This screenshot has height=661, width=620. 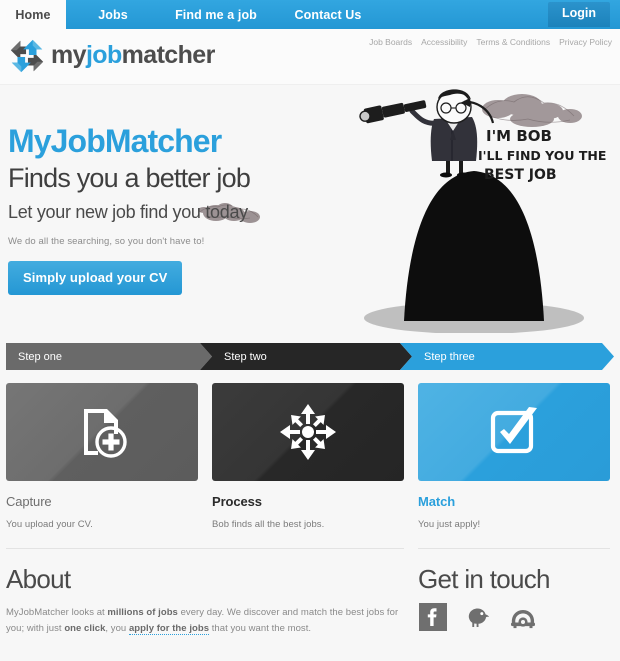 What do you see at coordinates (433, 617) in the screenshot?
I see `facebook-icon` at bounding box center [433, 617].